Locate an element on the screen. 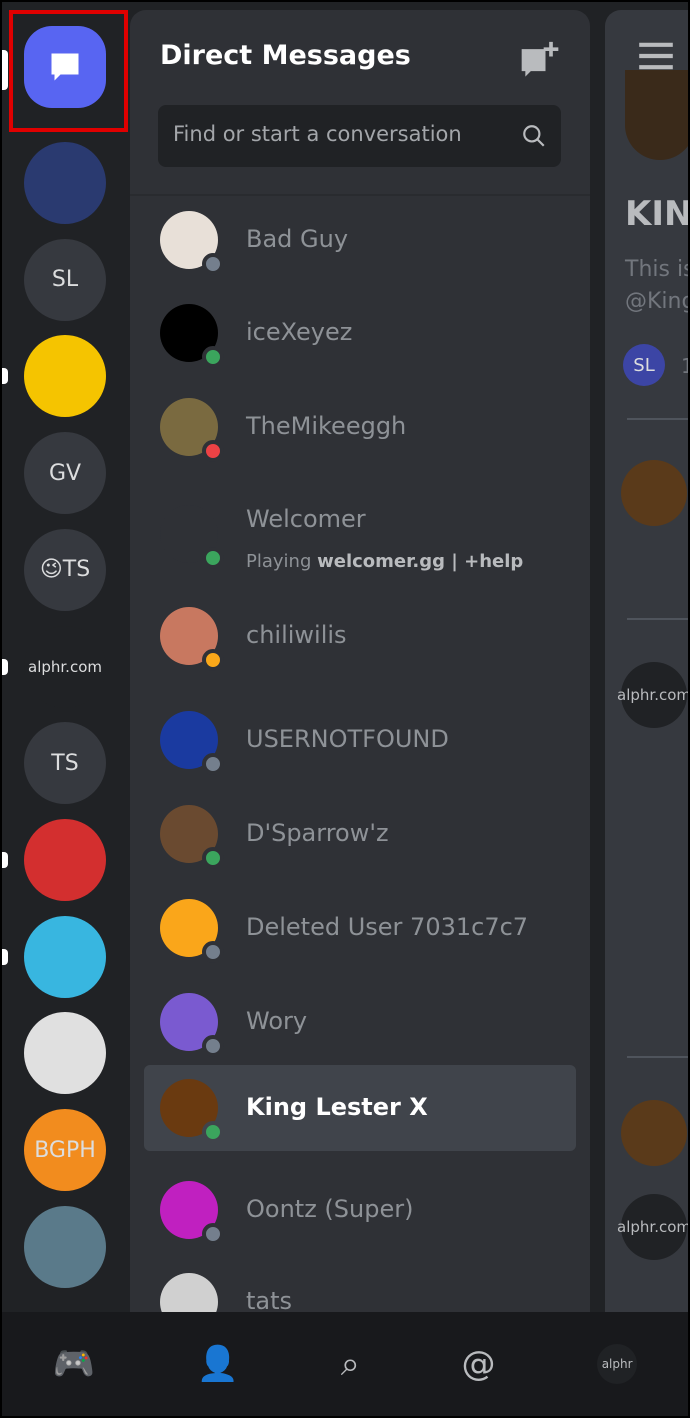 This screenshot has height=1418, width=690. dm-name: tats is located at coordinates (269, 1301).